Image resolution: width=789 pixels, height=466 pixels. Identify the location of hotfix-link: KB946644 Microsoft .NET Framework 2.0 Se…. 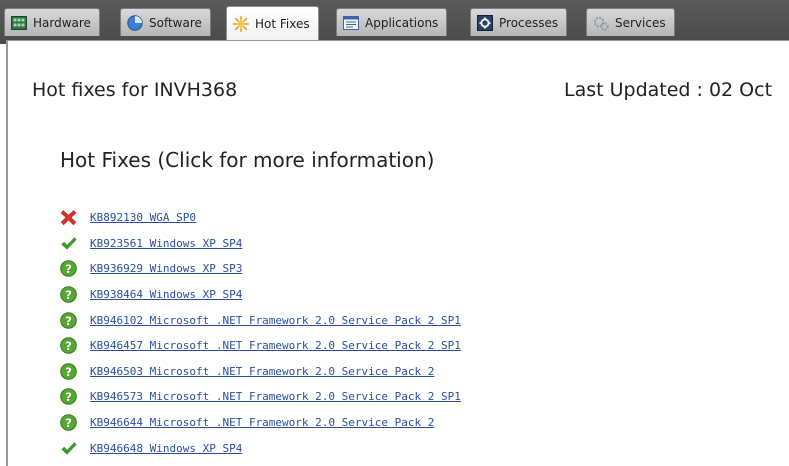
(262, 422).